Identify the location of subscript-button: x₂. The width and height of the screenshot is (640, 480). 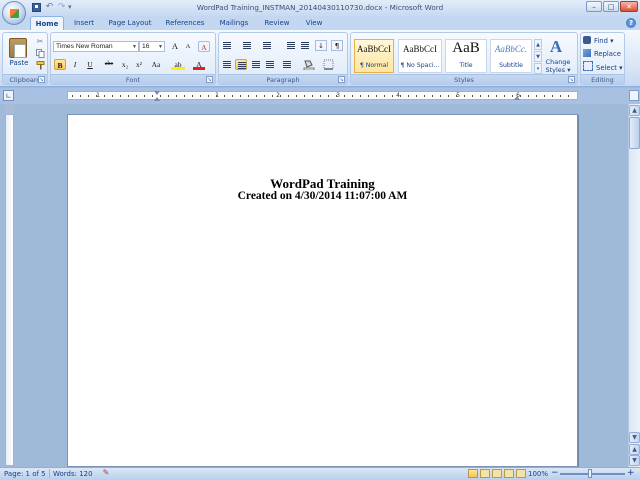
(125, 64).